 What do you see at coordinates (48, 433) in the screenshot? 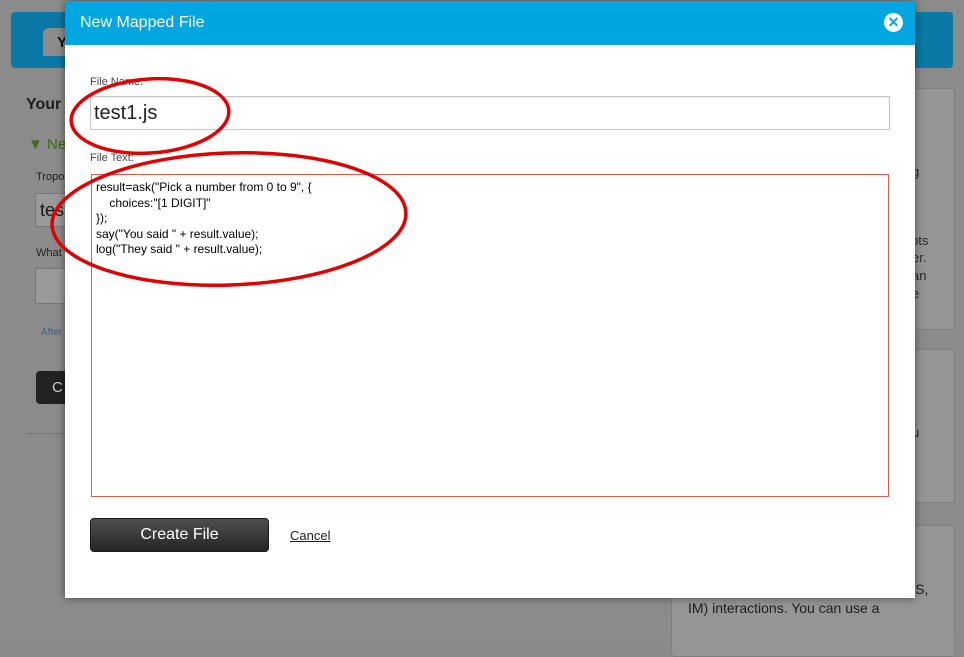
I see `background-divider` at bounding box center [48, 433].